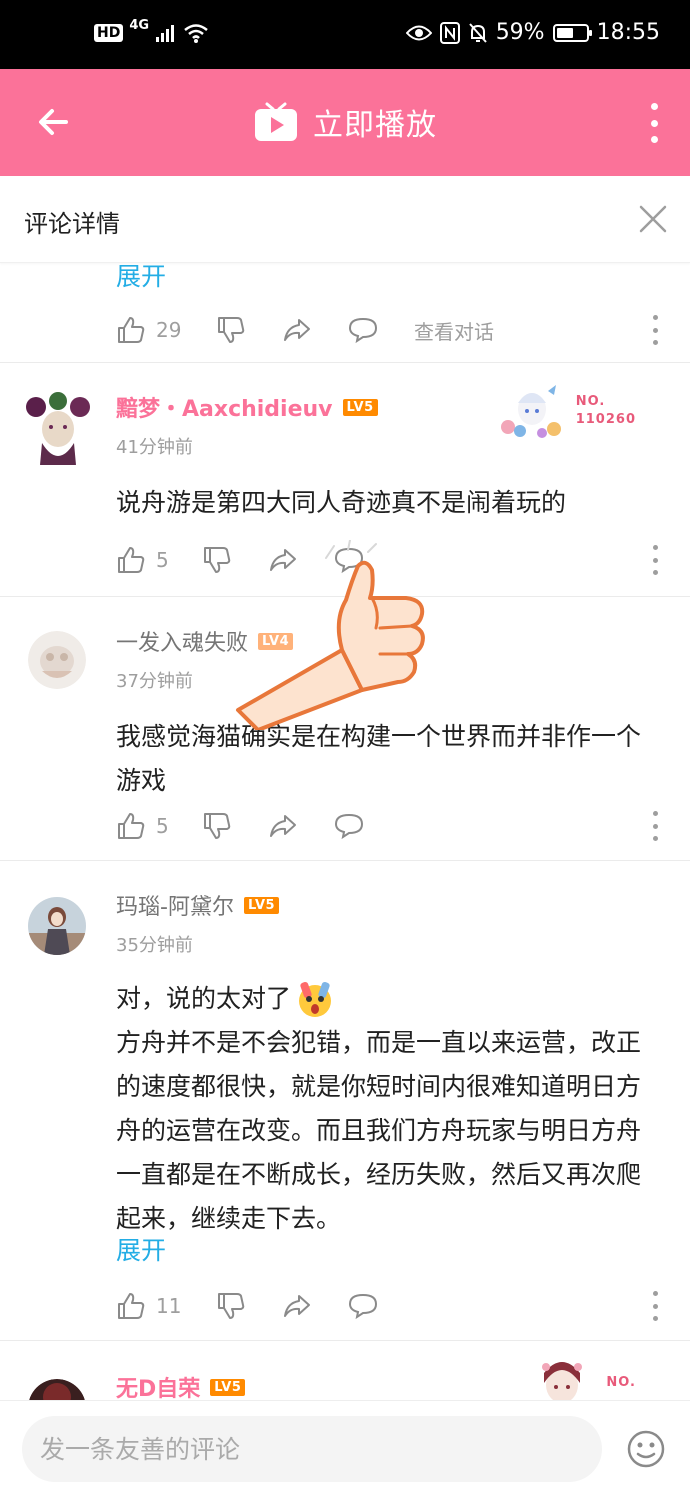  Describe the element at coordinates (530, 411) in the screenshot. I see `fan-badge-image` at that location.